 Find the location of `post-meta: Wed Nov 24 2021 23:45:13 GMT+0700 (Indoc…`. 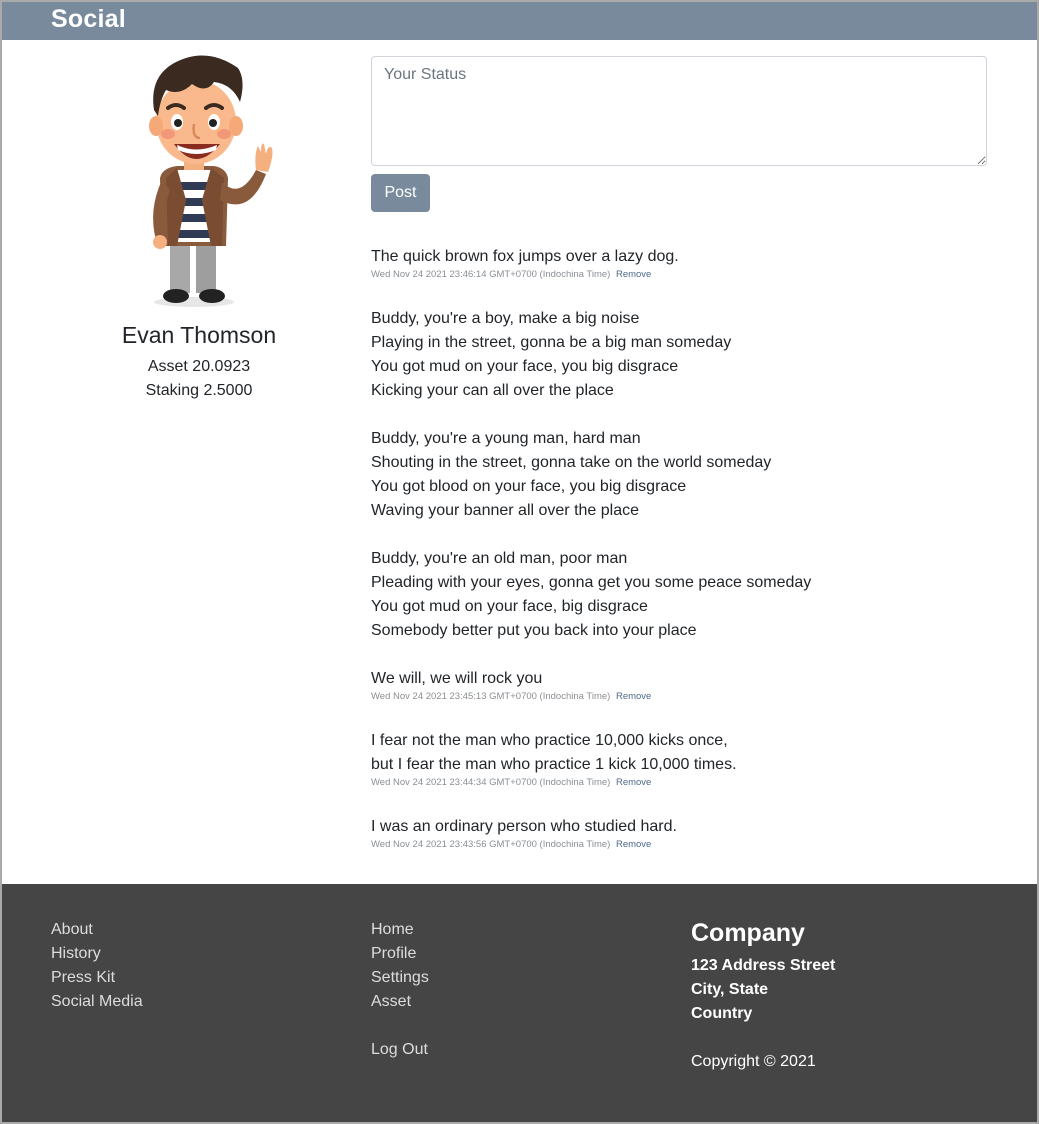

post-meta: Wed Nov 24 2021 23:45:13 GMT+0700 (Indoc… is located at coordinates (691, 697).